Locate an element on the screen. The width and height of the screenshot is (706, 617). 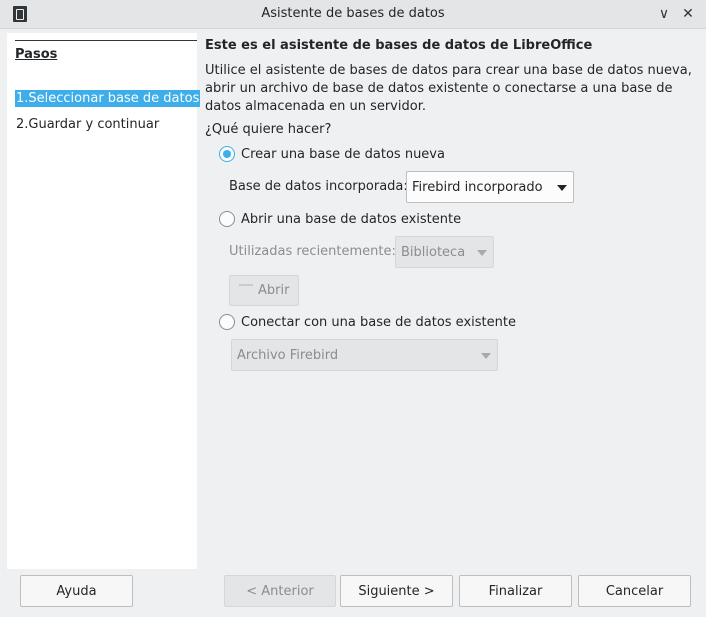
embedded-database-label: Base de datos incorporada: is located at coordinates (318, 186).